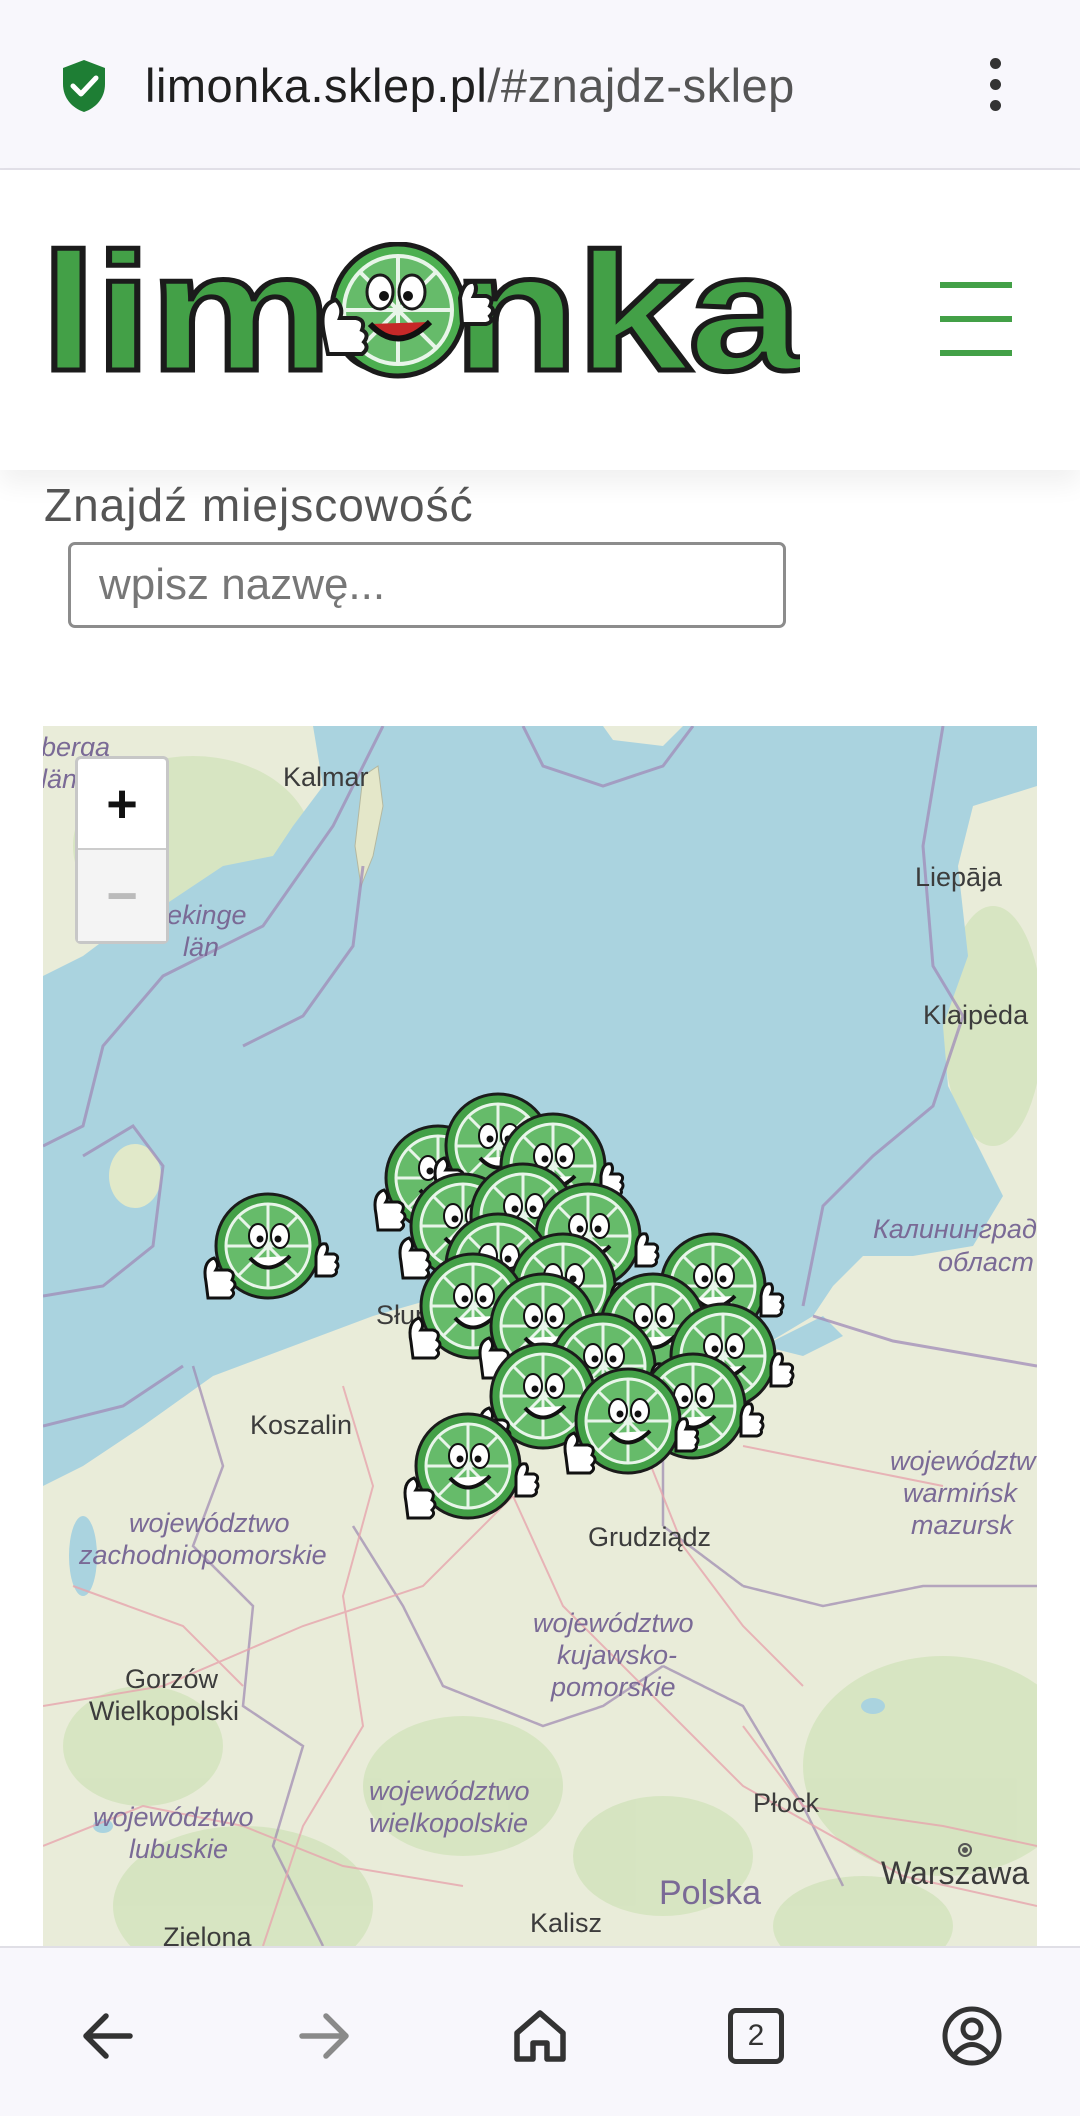 This screenshot has width=1080, height=2116. What do you see at coordinates (955, 1229) in the screenshot?
I see `map-label-kaliningrad: Калининград` at bounding box center [955, 1229].